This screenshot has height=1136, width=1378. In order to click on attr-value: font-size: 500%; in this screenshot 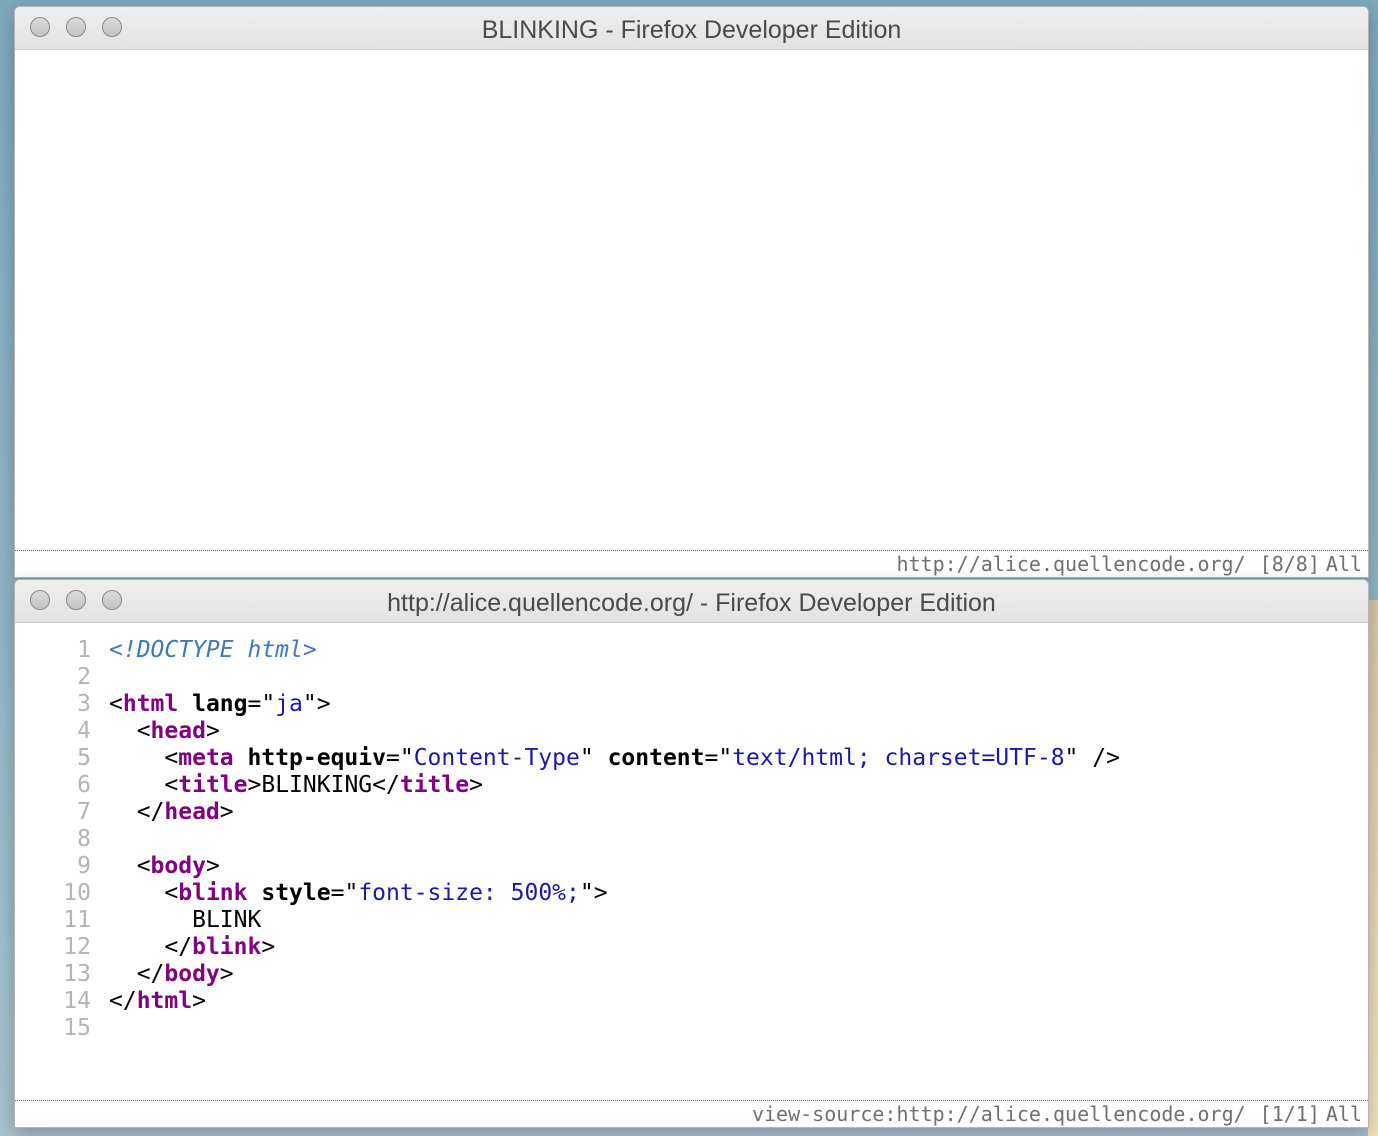, I will do `click(469, 893)`.